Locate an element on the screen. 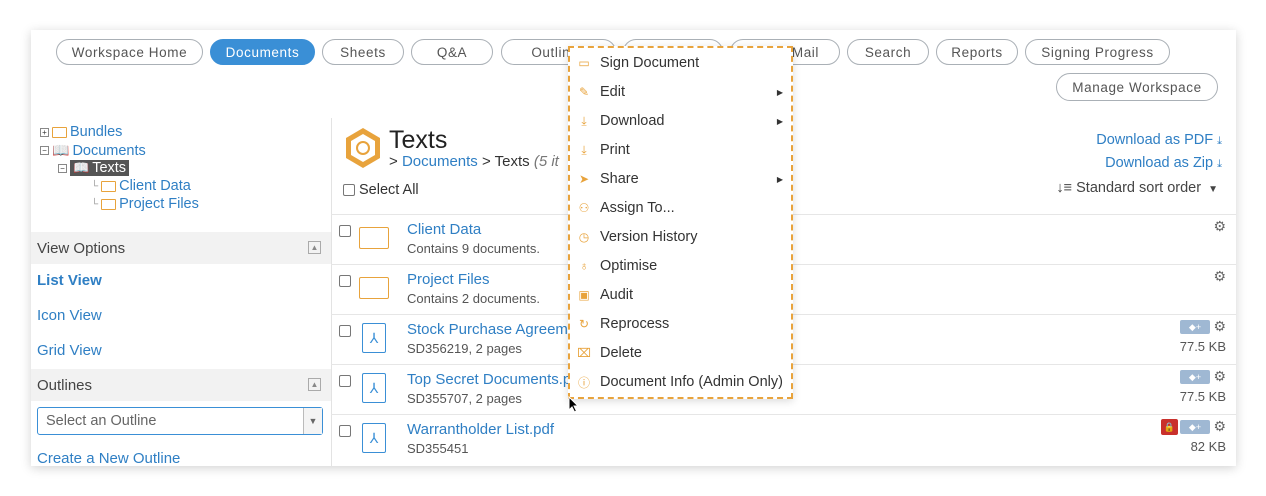 The width and height of the screenshot is (1266, 496). lock-icon: 🔒 is located at coordinates (1169, 427).